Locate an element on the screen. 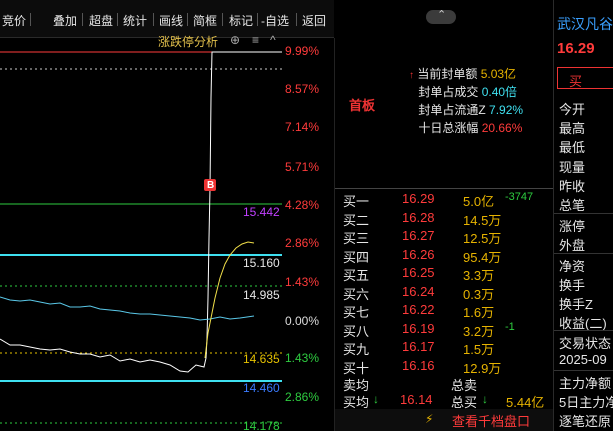 The width and height of the screenshot is (613, 431). bid-volume: 14.5万 is located at coordinates (482, 220).